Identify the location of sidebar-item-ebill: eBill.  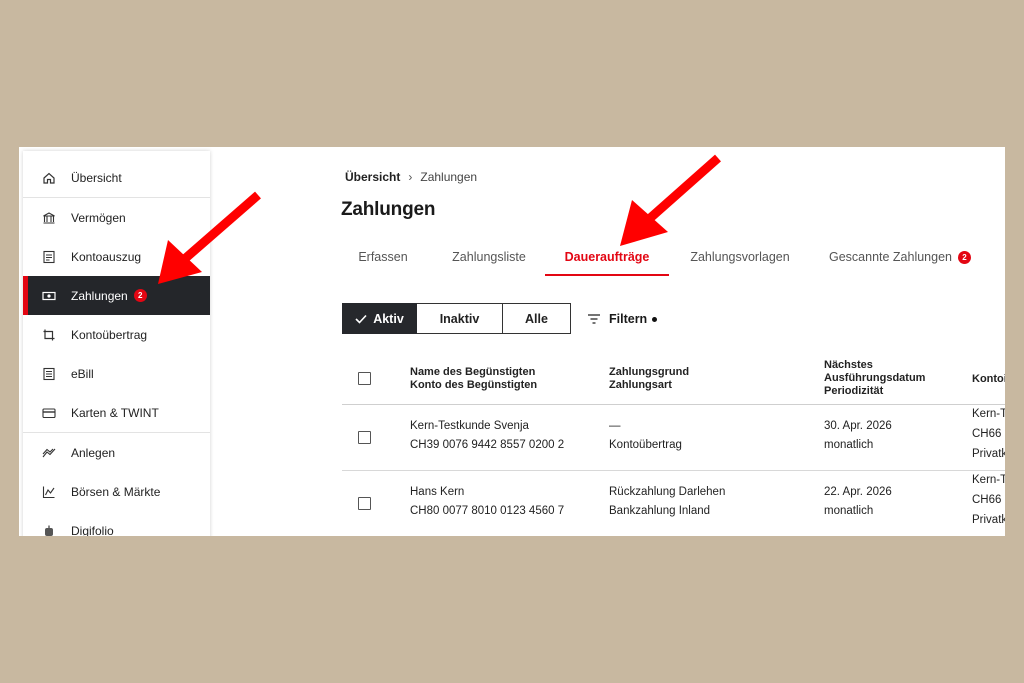
(116, 373).